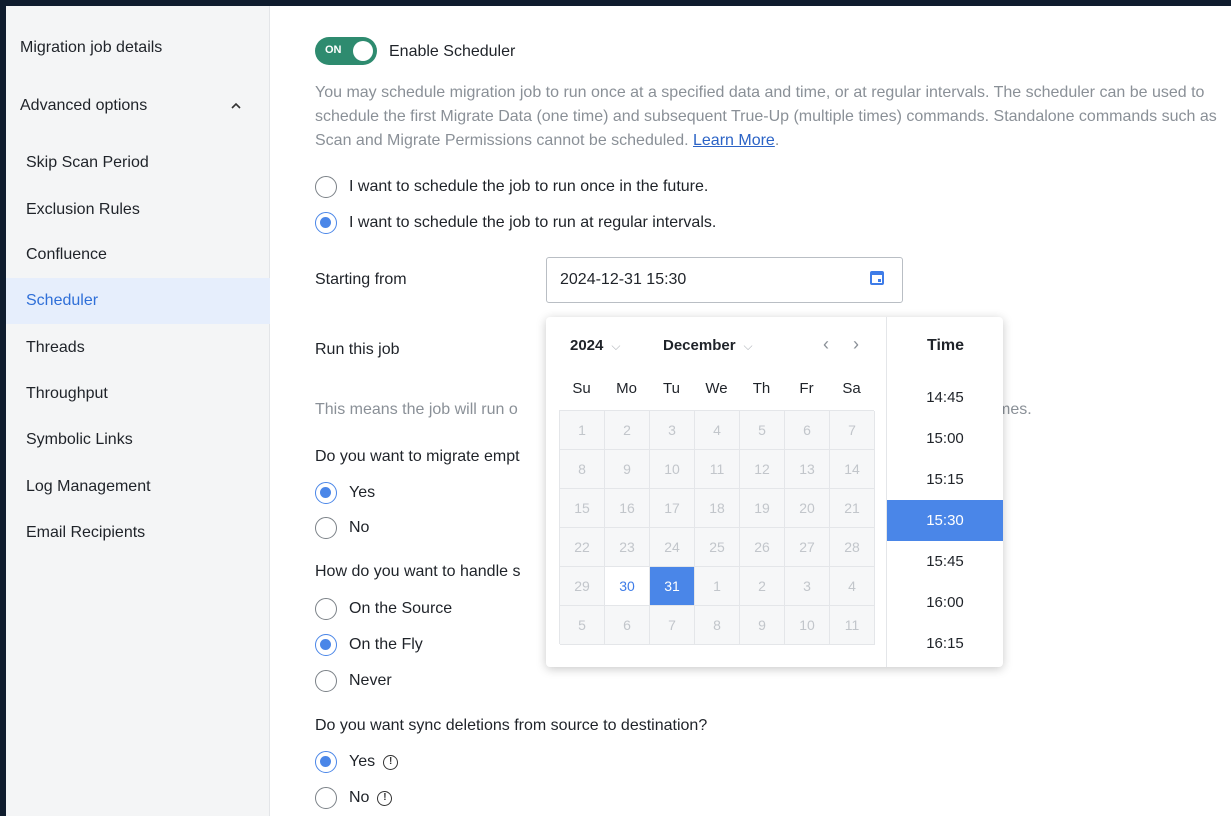 This screenshot has height=816, width=1231. What do you see at coordinates (672, 586) in the screenshot?
I see `calendar-day: 31` at bounding box center [672, 586].